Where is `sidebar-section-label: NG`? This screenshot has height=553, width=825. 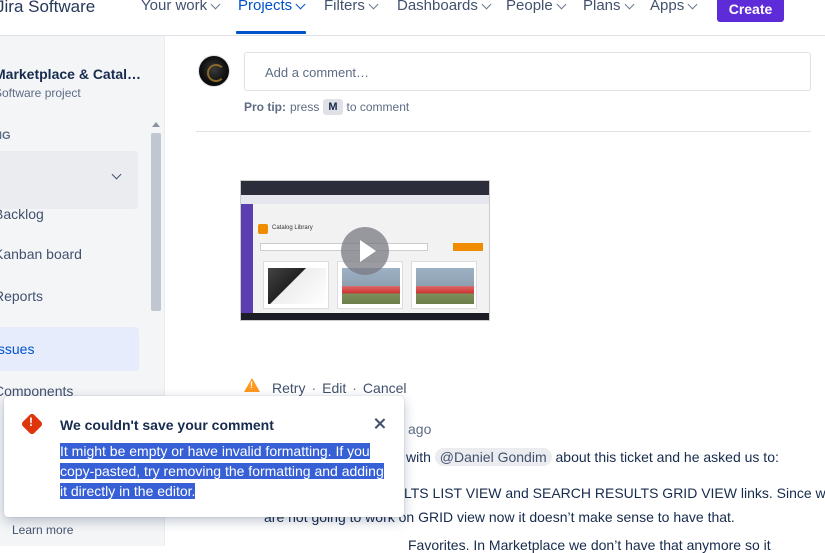 sidebar-section-label: NG is located at coordinates (5, 136).